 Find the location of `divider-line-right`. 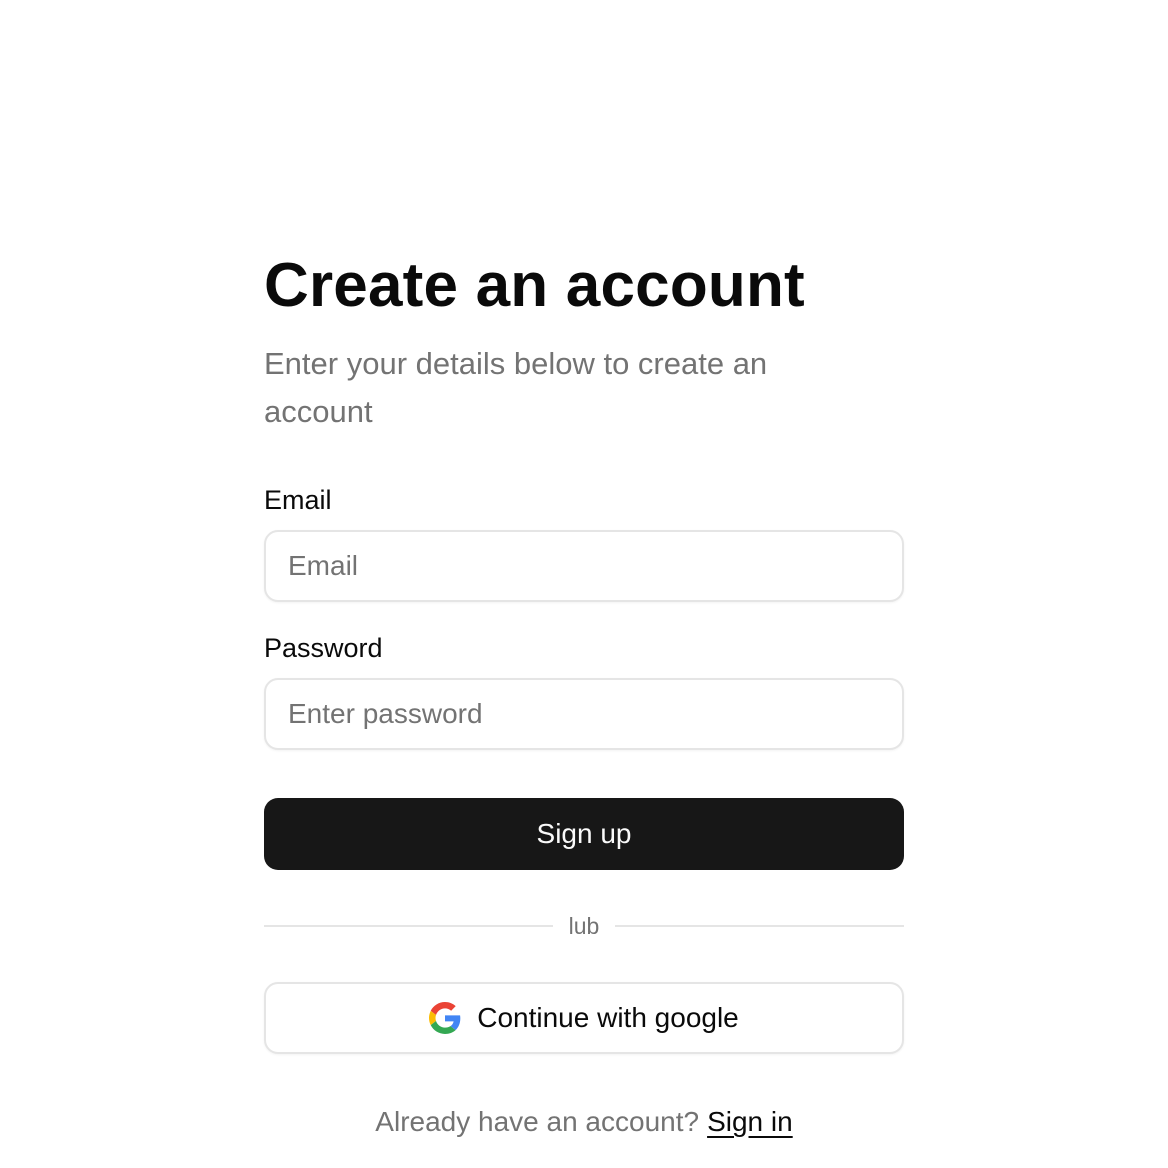

divider-line-right is located at coordinates (760, 926).